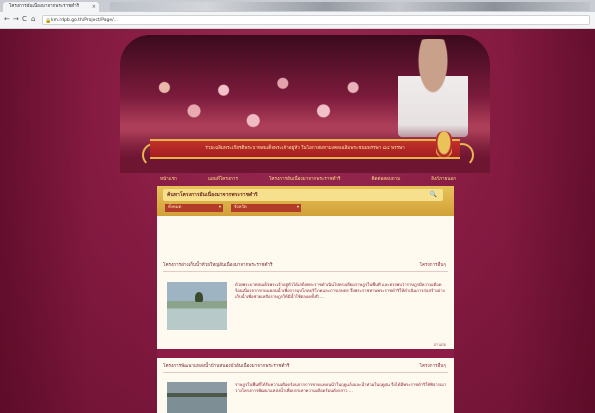  Describe the element at coordinates (305, 353) in the screenshot. I see `section-divider` at that location.